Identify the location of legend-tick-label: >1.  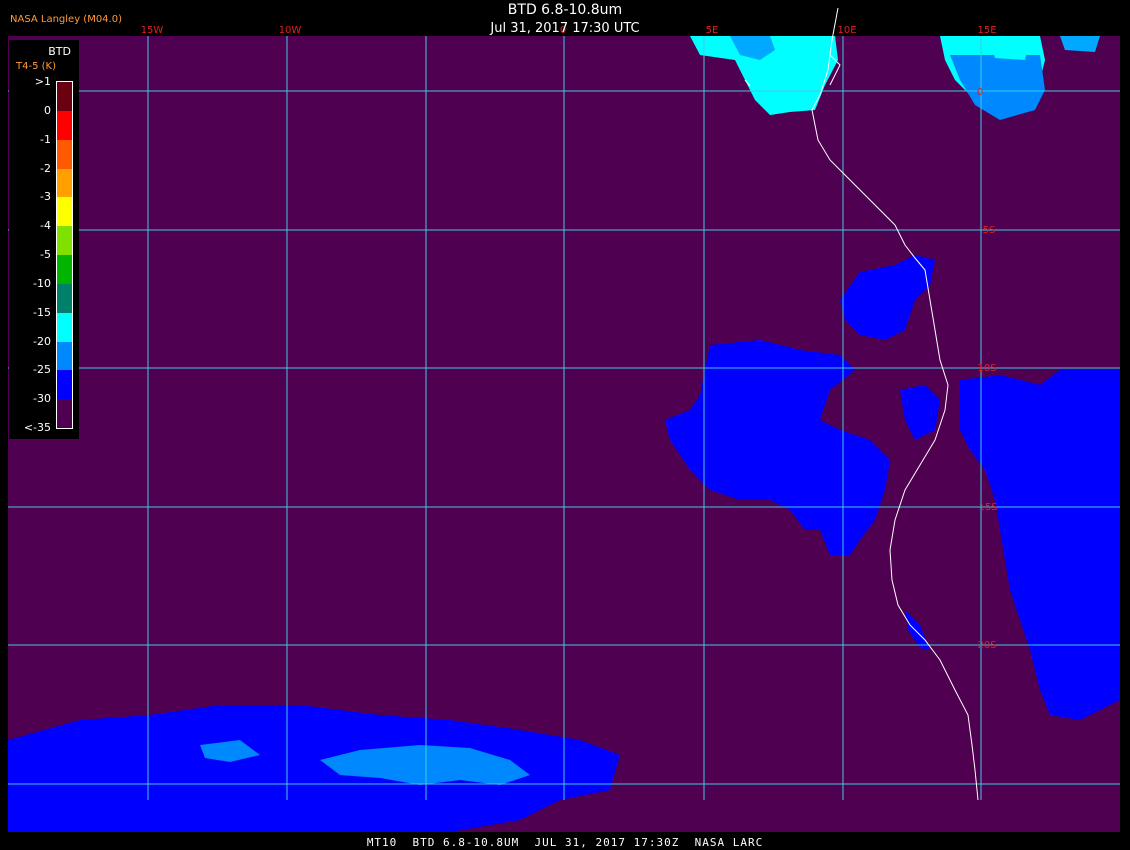
(42, 81).